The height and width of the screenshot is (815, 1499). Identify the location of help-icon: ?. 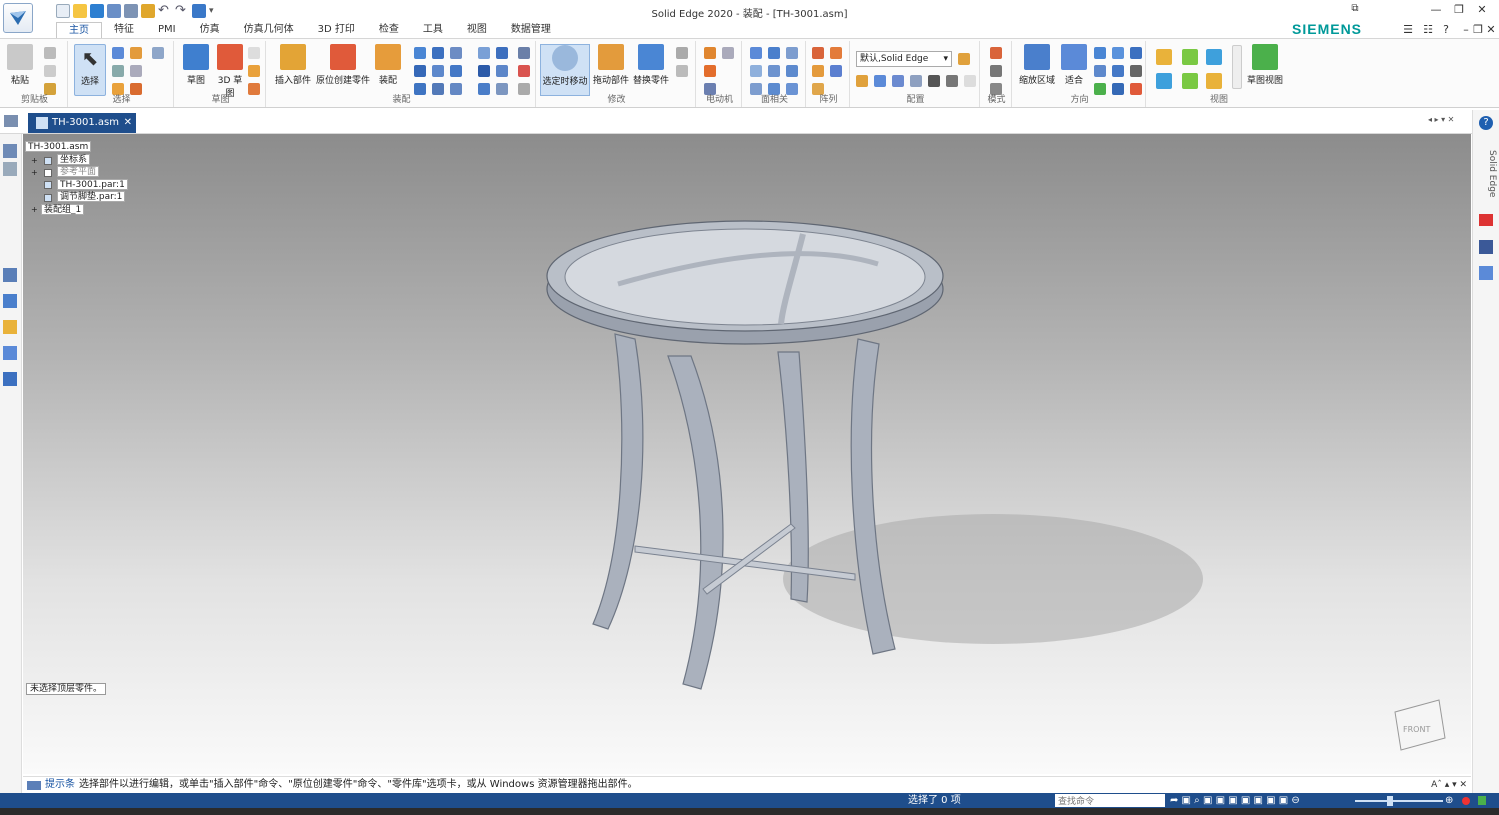
(1446, 30).